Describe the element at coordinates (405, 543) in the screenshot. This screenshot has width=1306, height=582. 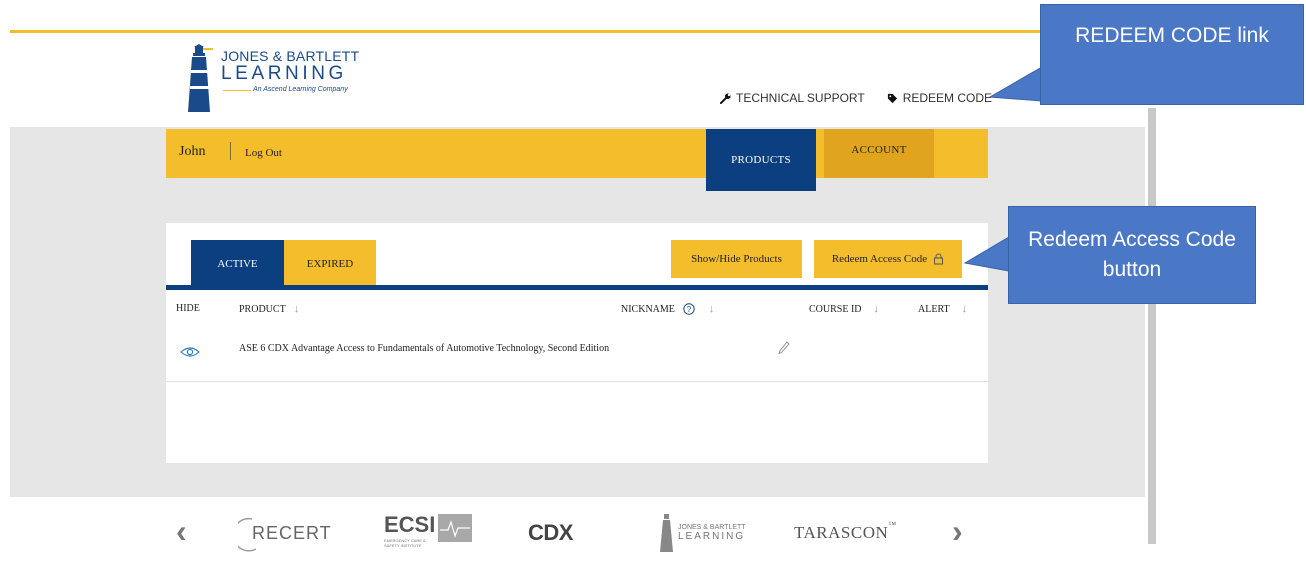
I see `ecsi-logo-sub: EMERGENCY CARE & SAFETY INSTITUTE` at that location.